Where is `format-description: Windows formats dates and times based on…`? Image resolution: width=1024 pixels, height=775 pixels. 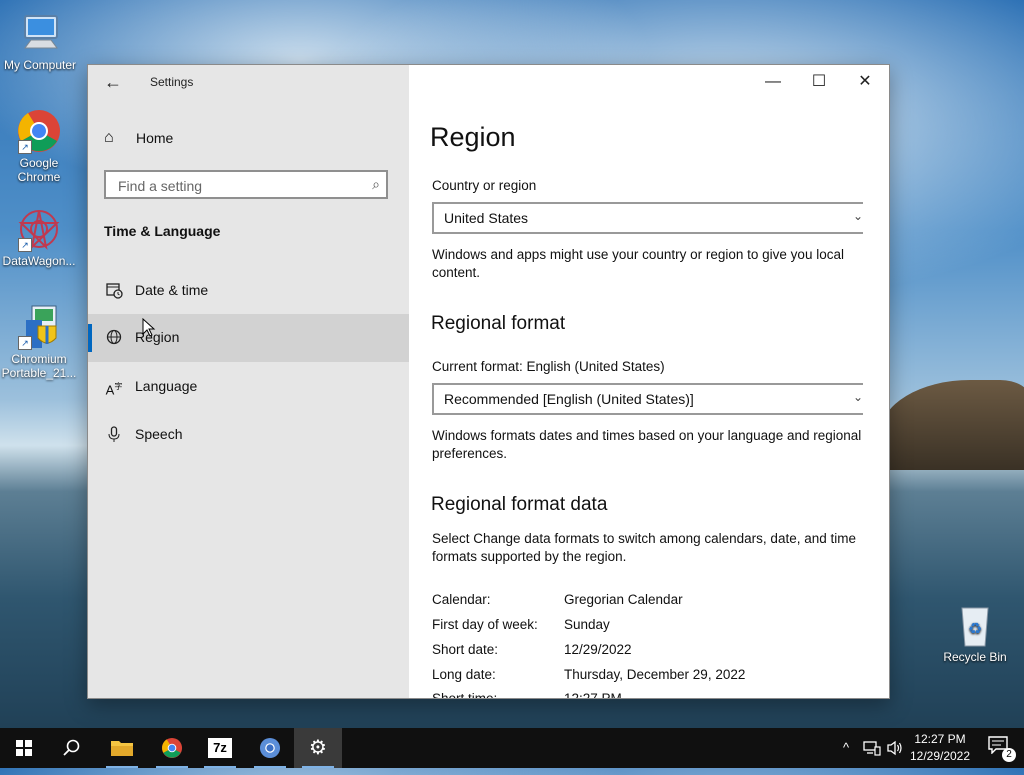 format-description: Windows formats dates and times based on… is located at coordinates (647, 444).